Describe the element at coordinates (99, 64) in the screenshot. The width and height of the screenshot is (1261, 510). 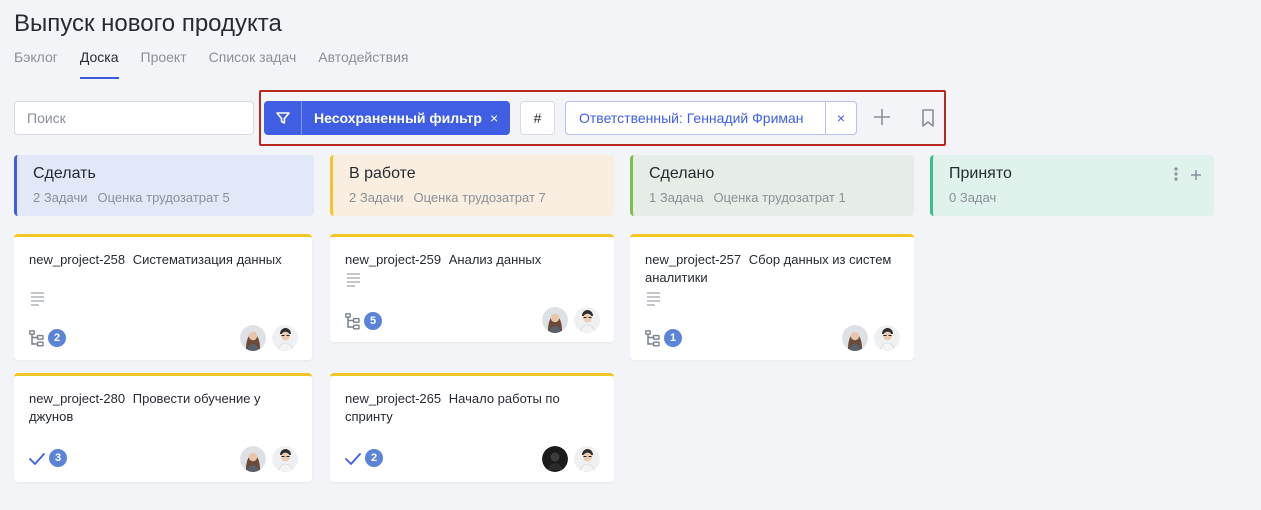
I see `tab-board: Доска` at that location.